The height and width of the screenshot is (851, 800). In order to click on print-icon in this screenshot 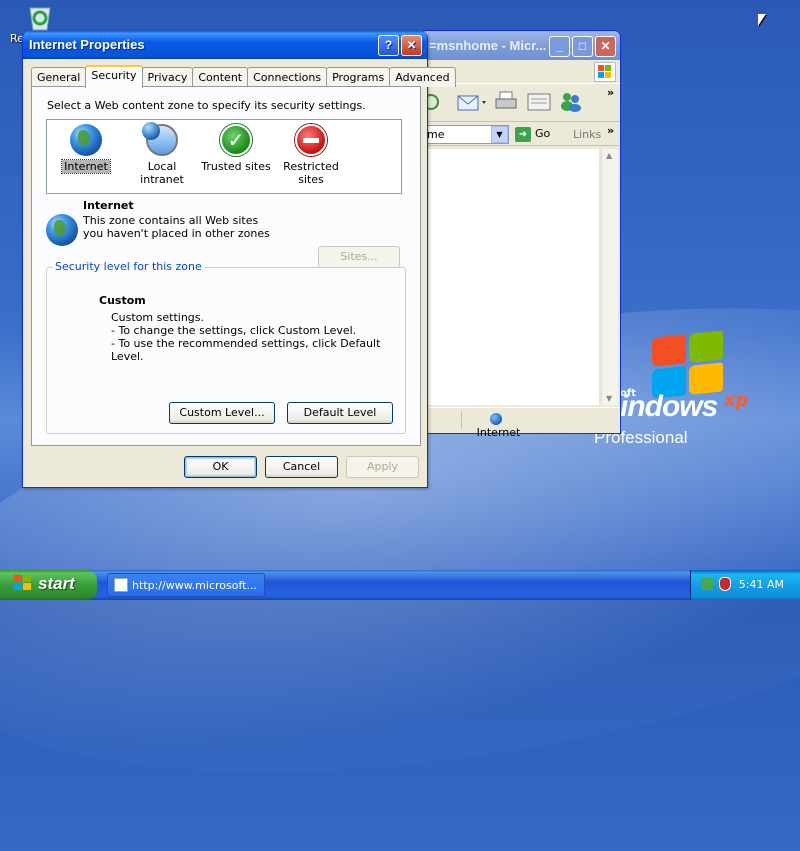, I will do `click(507, 102)`.